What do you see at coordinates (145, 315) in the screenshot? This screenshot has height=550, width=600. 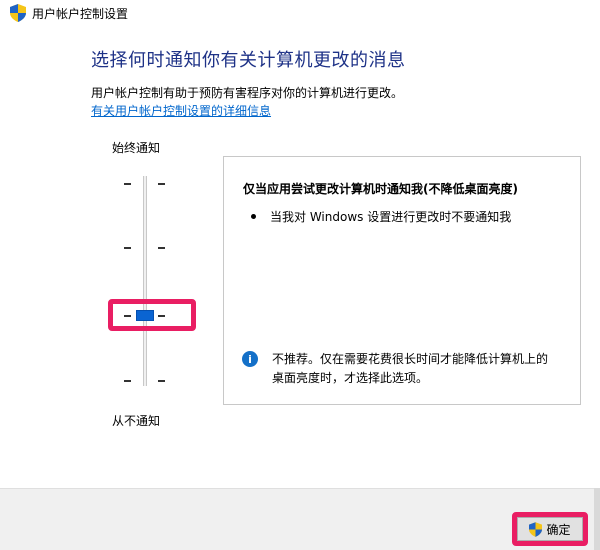 I see `slider-thumb` at bounding box center [145, 315].